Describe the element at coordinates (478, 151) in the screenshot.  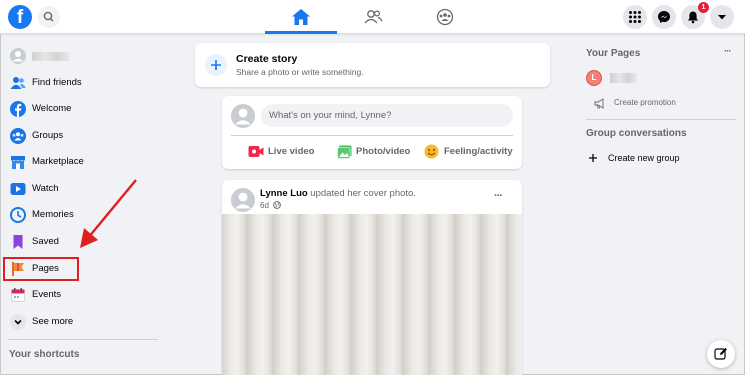
I see `feeling-activity-label: Feeling/activity` at that location.